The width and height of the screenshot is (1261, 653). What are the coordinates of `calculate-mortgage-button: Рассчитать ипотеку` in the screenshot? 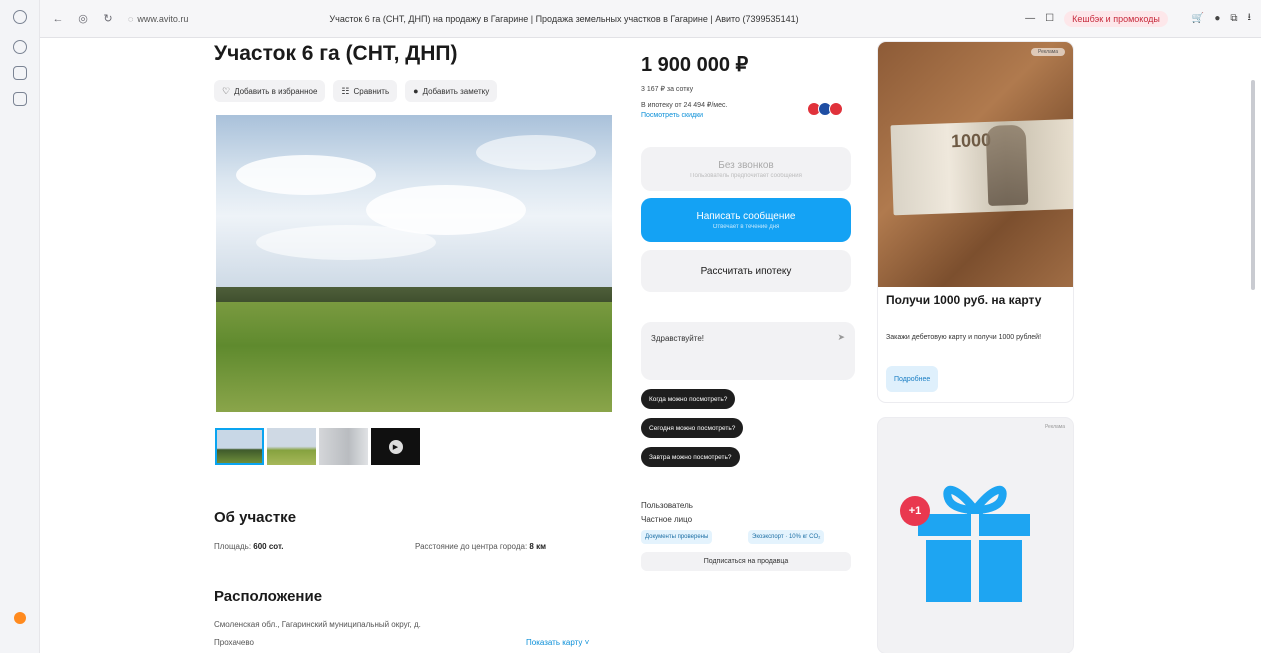 It's located at (746, 271).